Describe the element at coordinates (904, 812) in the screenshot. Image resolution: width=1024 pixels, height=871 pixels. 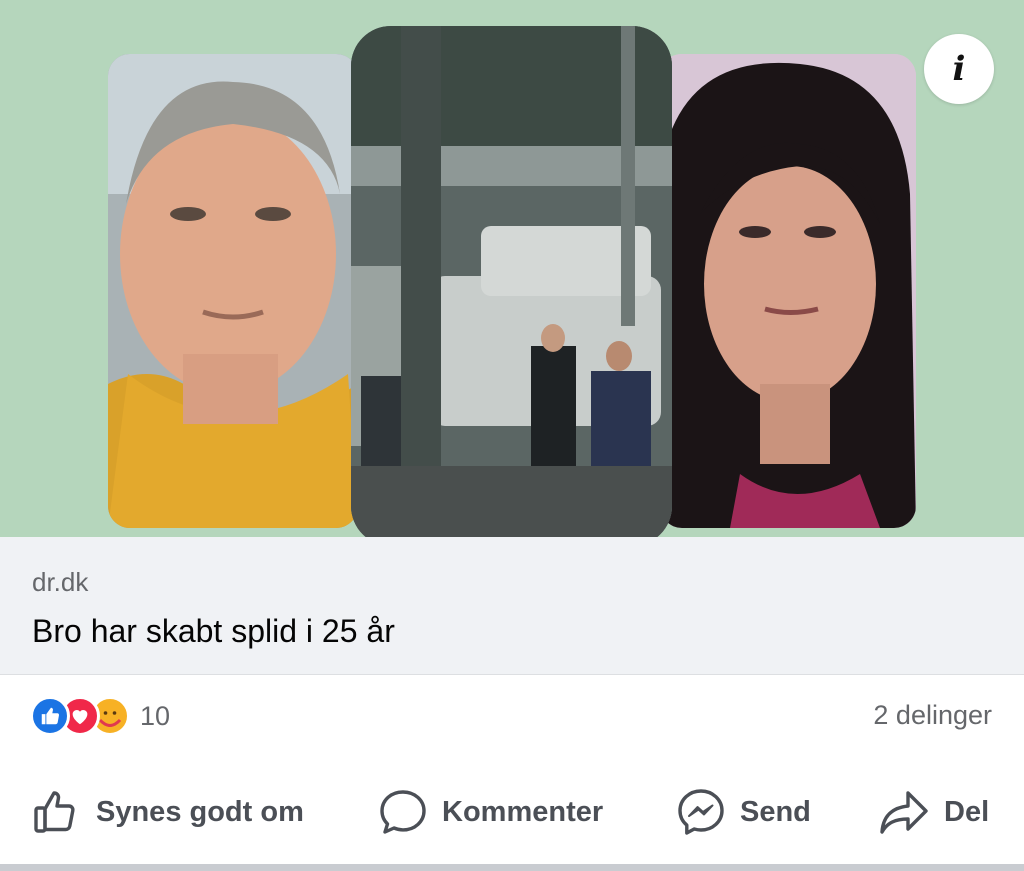
I see `share-arrow-icon` at that location.